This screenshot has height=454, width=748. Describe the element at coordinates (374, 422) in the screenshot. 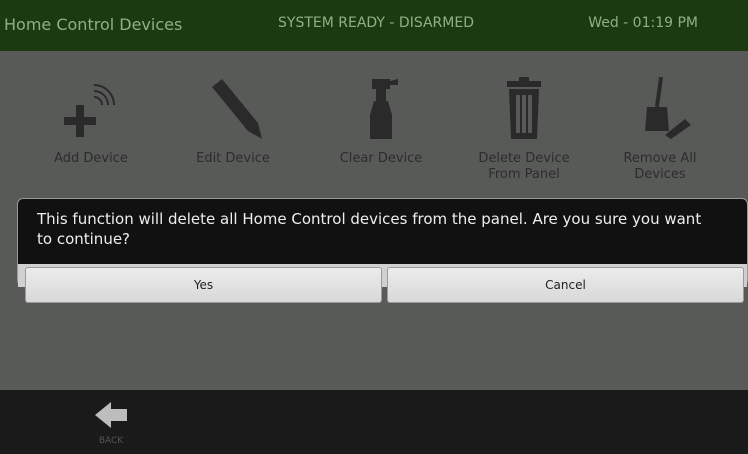

I see `footer-bar: BACK` at that location.